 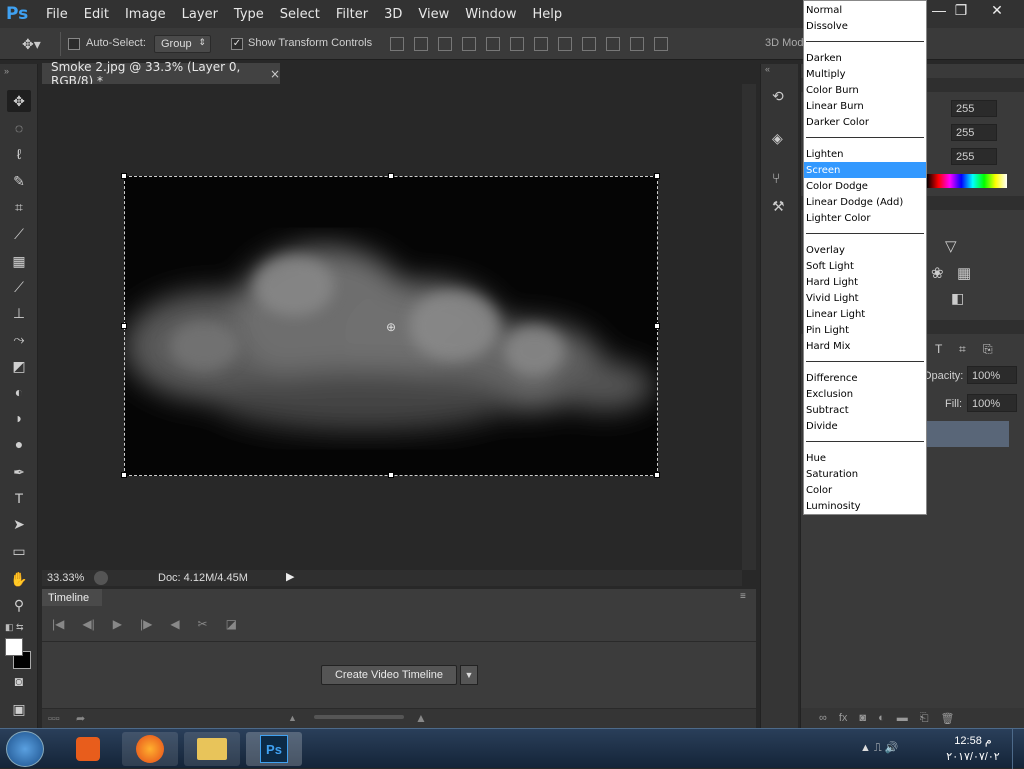 I want to click on smart-object-filter-icon: ⎘, so click(x=988, y=349).